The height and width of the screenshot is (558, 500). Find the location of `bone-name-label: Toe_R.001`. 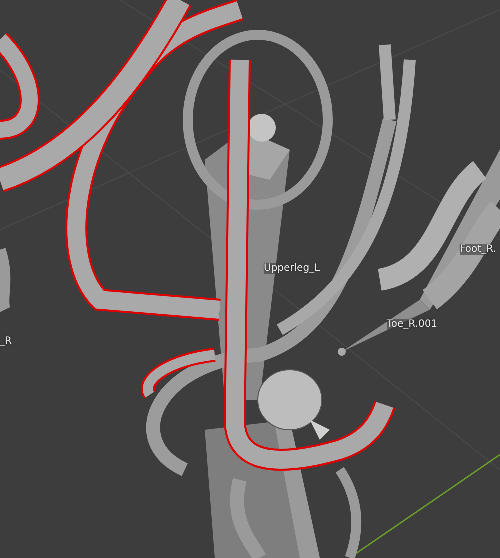

bone-name-label: Toe_R.001 is located at coordinates (412, 324).